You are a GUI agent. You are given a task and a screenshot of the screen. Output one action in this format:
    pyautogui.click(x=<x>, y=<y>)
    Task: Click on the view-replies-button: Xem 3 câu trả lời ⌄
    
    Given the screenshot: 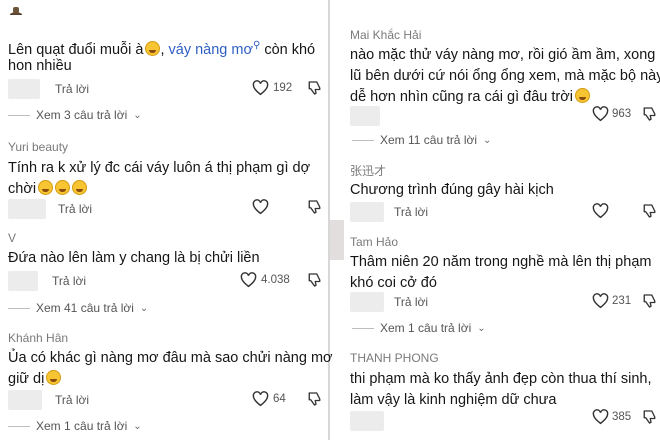 What is the action you would take?
    pyautogui.click(x=75, y=115)
    